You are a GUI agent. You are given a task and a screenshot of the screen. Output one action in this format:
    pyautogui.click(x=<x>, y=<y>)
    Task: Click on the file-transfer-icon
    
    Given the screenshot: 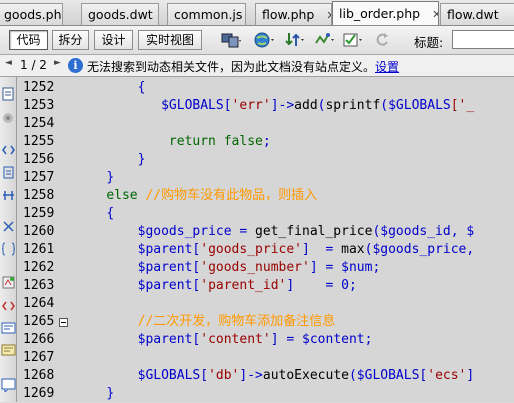 What is the action you would take?
    pyautogui.click(x=294, y=40)
    